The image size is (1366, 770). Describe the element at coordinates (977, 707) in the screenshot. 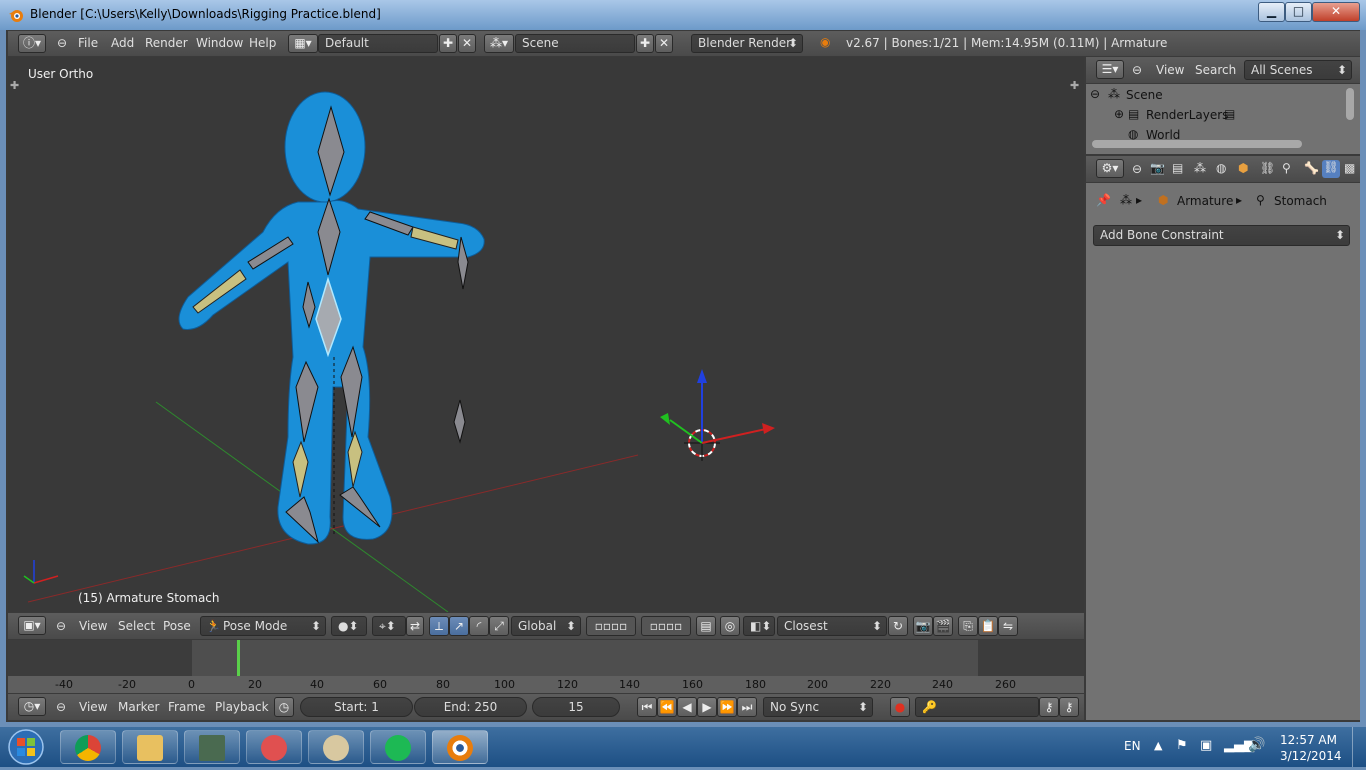

I see `keying-set-field: 🔑` at that location.